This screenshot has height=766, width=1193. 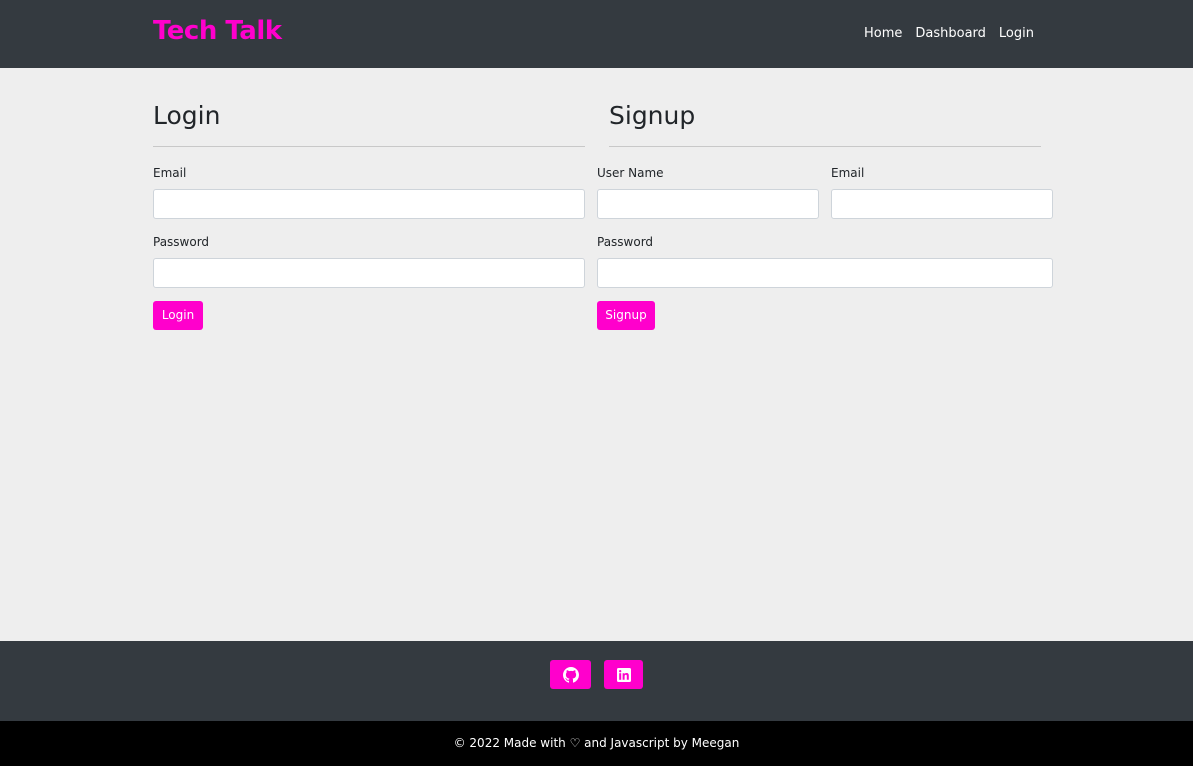 What do you see at coordinates (187, 115) in the screenshot?
I see `login-title: Login` at bounding box center [187, 115].